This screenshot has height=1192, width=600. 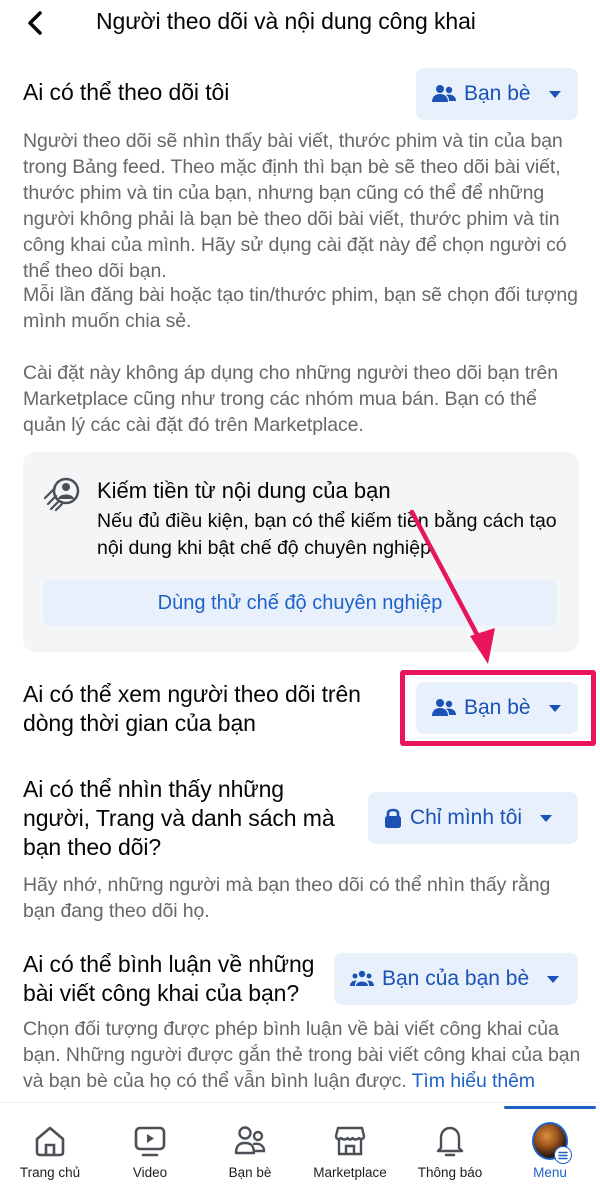 I want to click on friends-of-friends-icon, so click(x=362, y=978).